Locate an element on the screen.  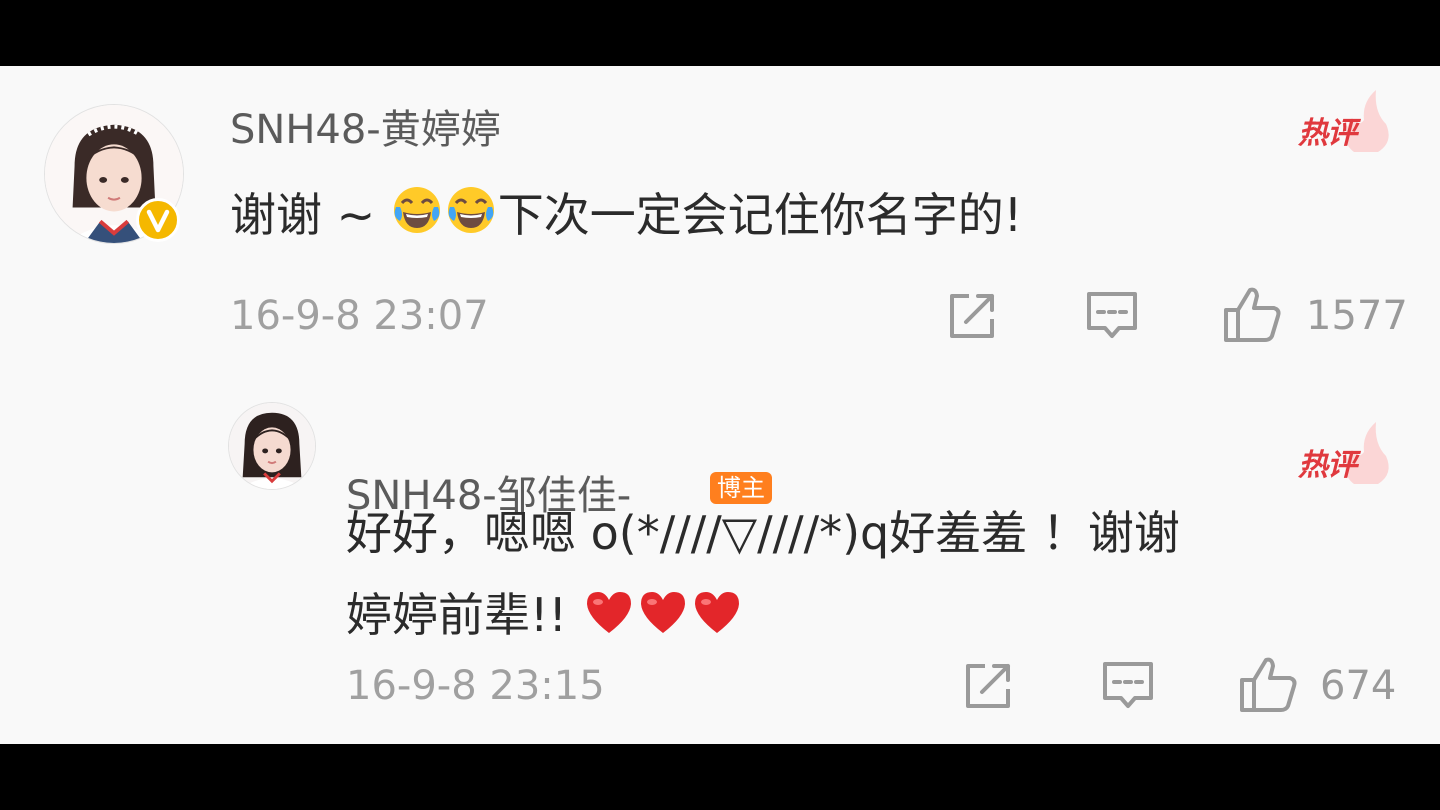
comment-text: 好好，嗯嗯 o(*////▽////*)q好羞羞 ！谢谢 婷婷前辈!! is located at coordinates (763, 576).